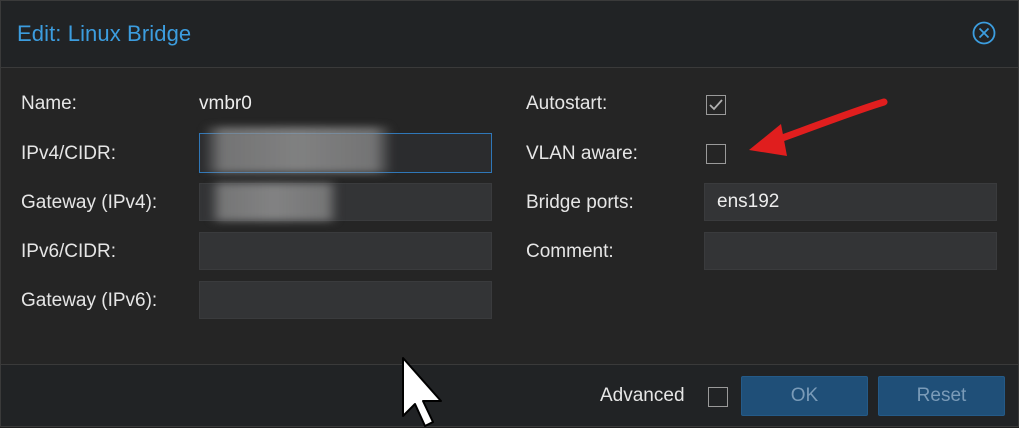  Describe the element at coordinates (850, 202) in the screenshot. I see `bridge-ports-field` at that location.